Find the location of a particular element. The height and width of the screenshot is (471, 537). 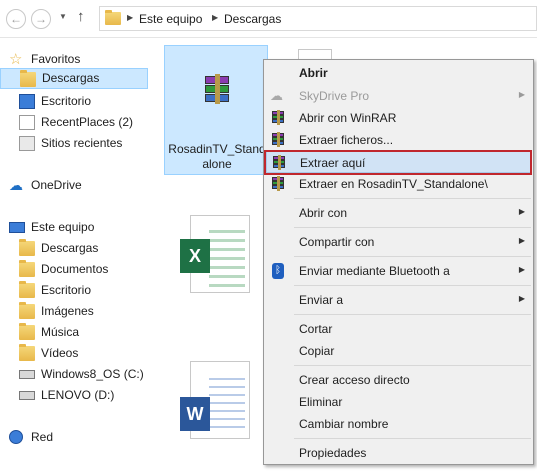

menu-label: Abrir con is located at coordinates (323, 213).